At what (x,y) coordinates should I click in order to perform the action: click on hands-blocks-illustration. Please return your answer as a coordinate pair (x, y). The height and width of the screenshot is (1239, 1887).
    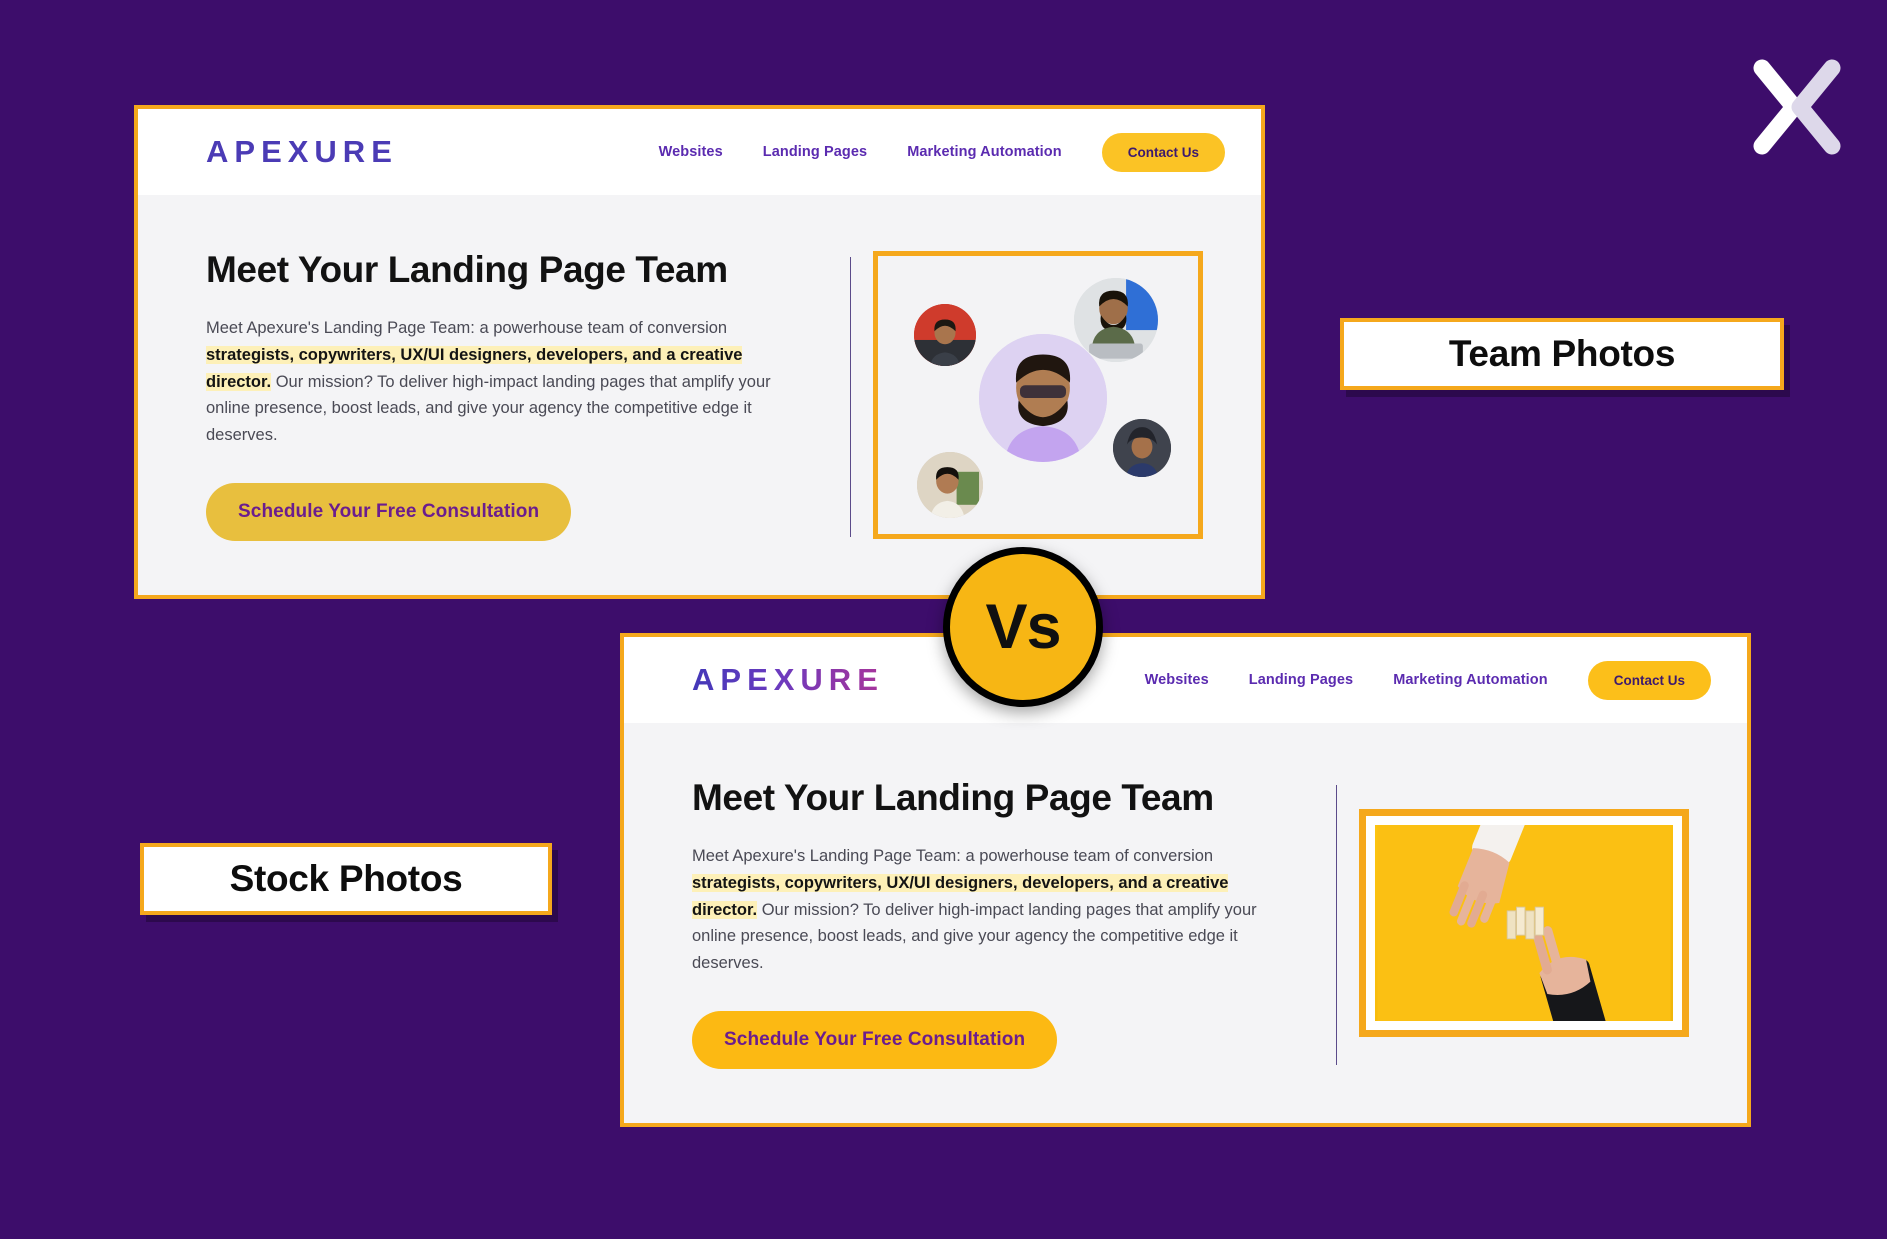
    Looking at the image, I should click on (1524, 923).